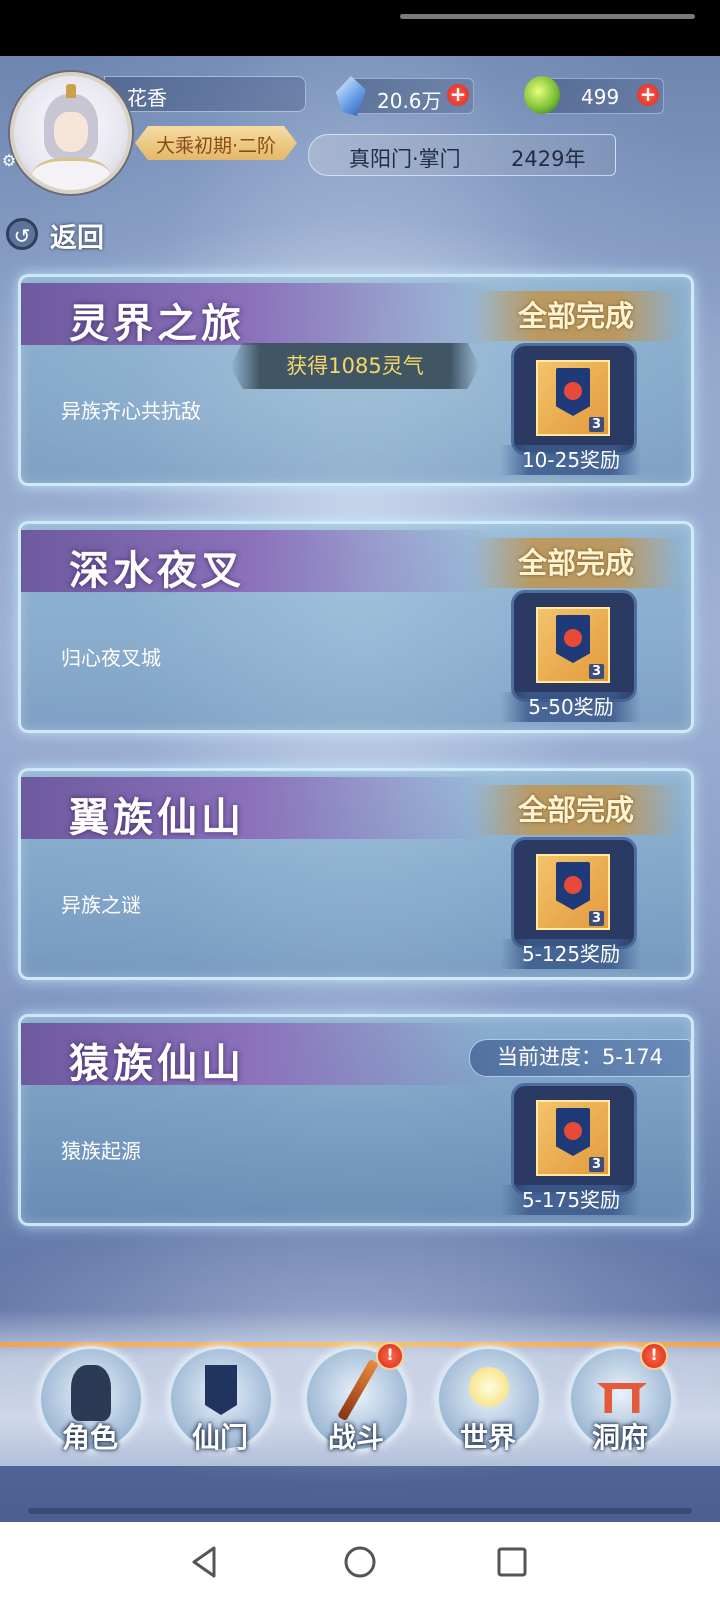 This screenshot has height=1600, width=720. I want to click on avatar-body, so click(71, 174).